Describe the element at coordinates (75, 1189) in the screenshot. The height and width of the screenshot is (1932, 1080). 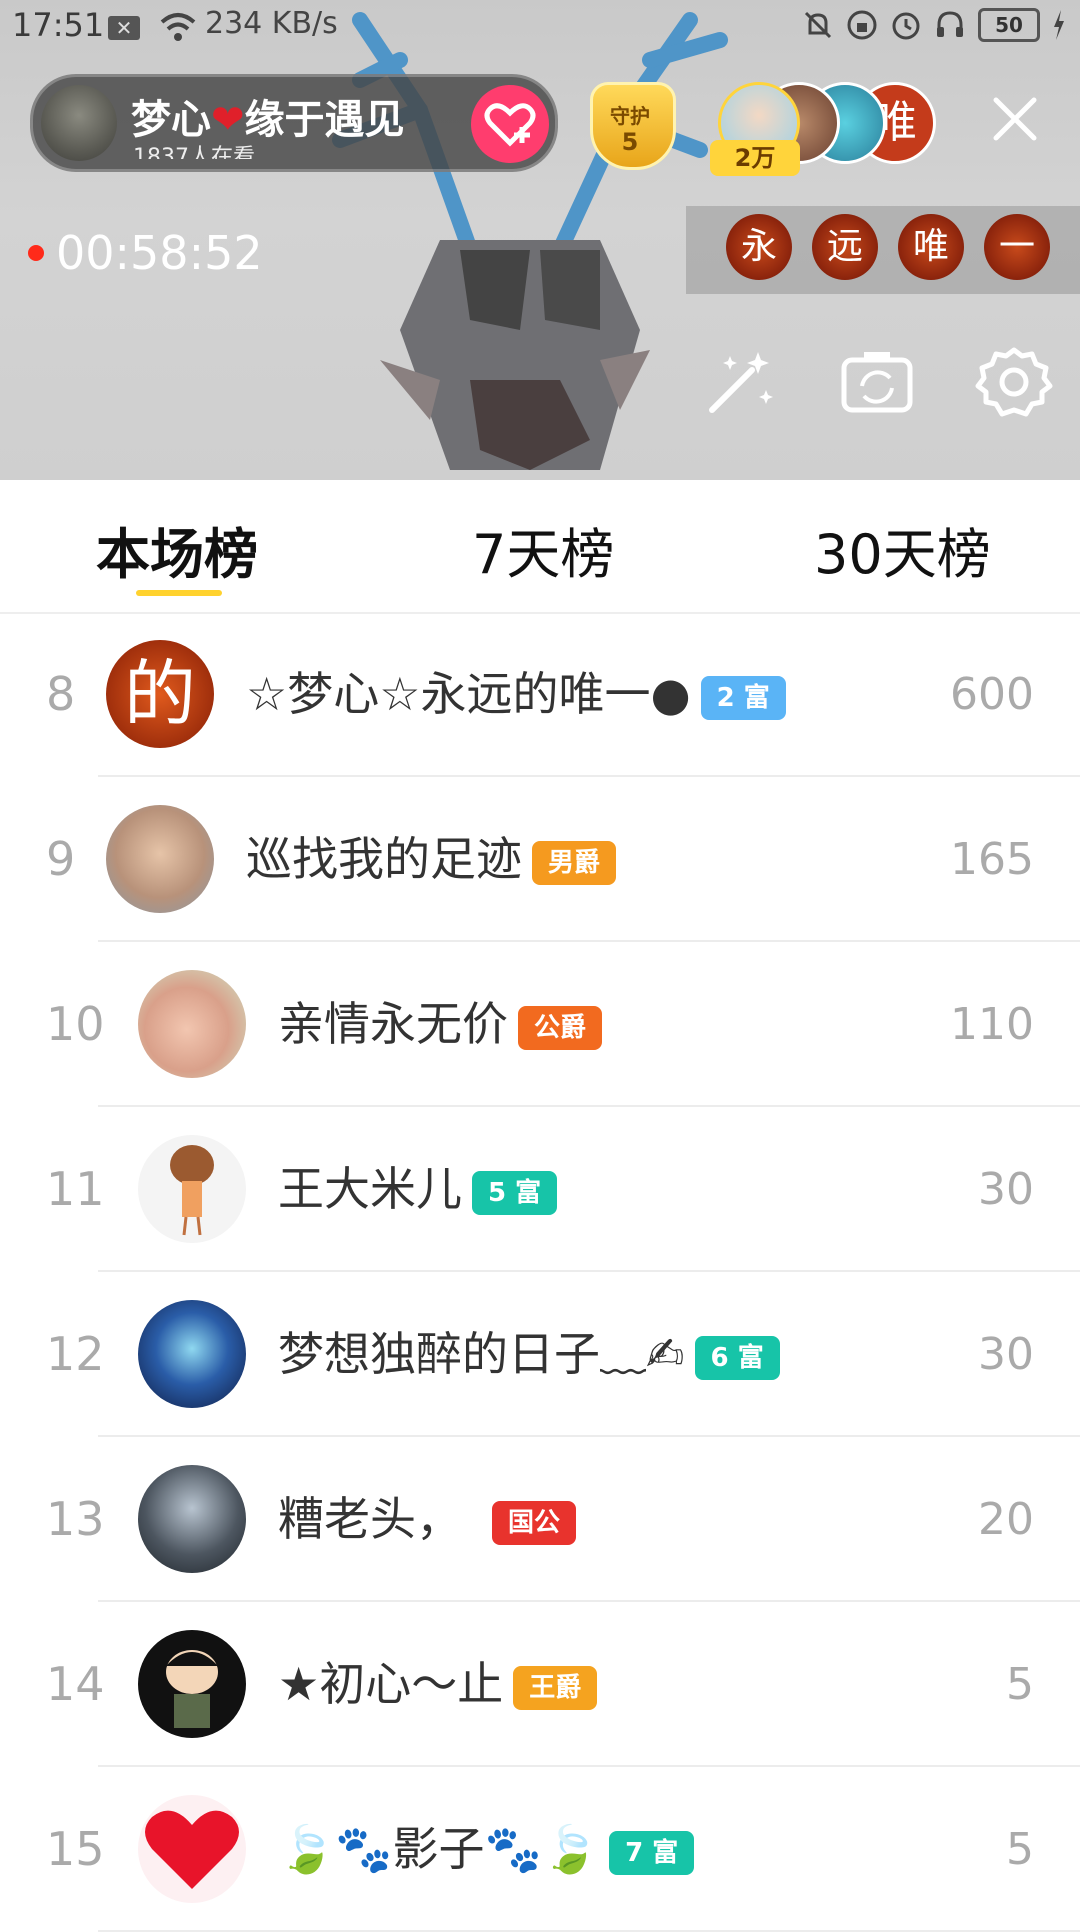
I see `rank-number: 11` at that location.